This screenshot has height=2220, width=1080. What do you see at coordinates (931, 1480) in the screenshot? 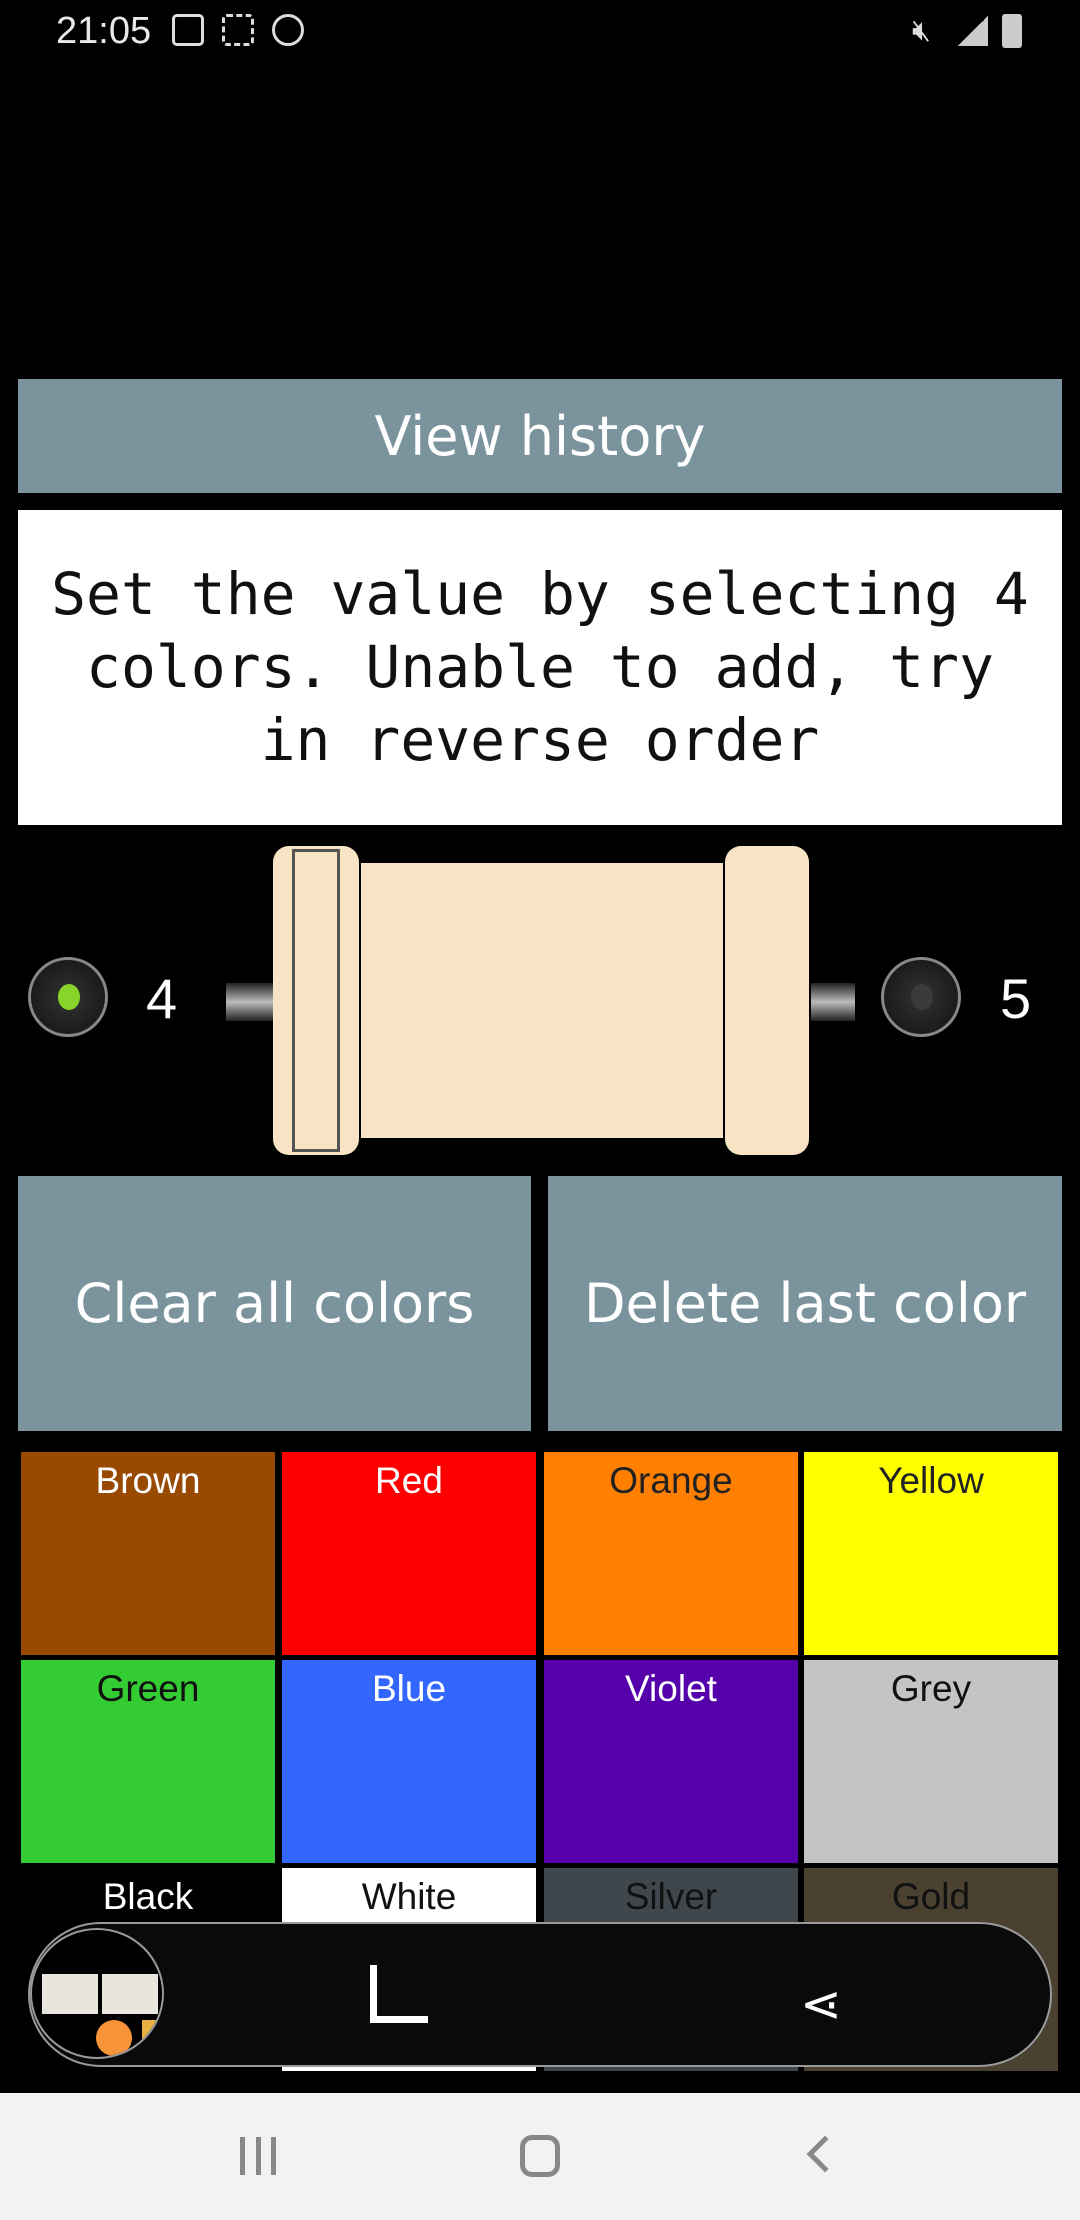
I see `color-label: Yellow` at bounding box center [931, 1480].